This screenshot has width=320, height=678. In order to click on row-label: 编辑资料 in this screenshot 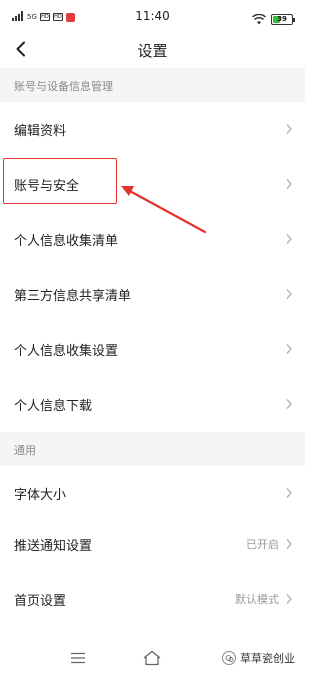, I will do `click(40, 131)`.